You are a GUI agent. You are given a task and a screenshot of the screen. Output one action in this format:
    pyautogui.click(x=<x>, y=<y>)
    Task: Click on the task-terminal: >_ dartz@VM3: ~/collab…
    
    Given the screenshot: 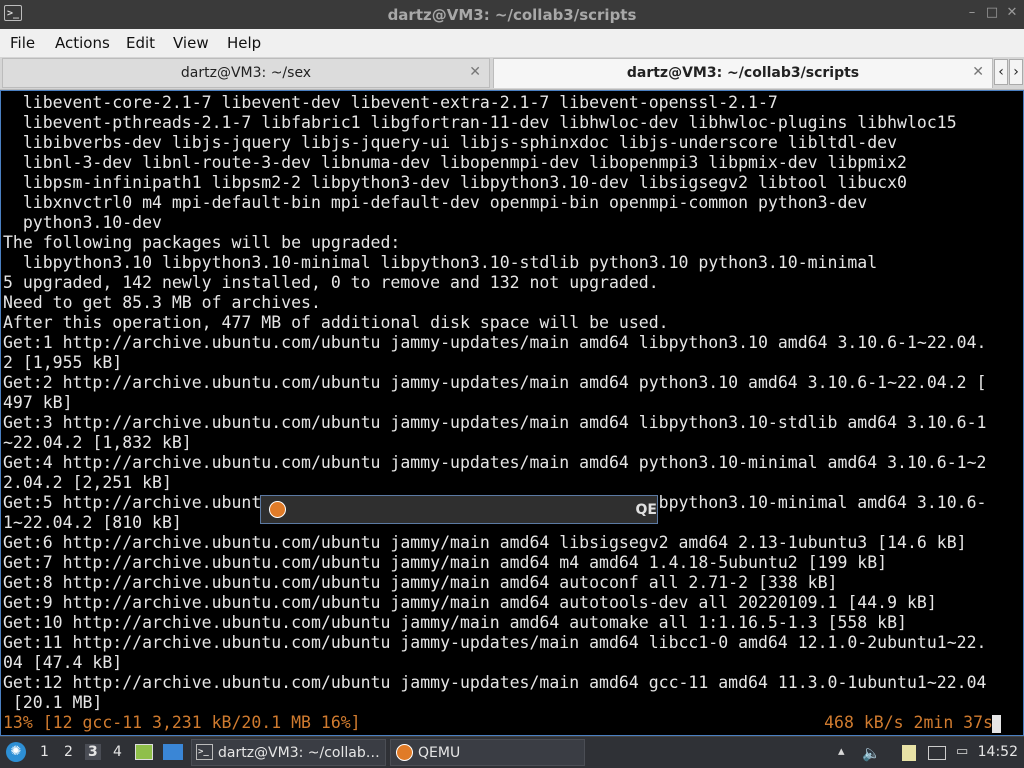 What is the action you would take?
    pyautogui.click(x=288, y=752)
    